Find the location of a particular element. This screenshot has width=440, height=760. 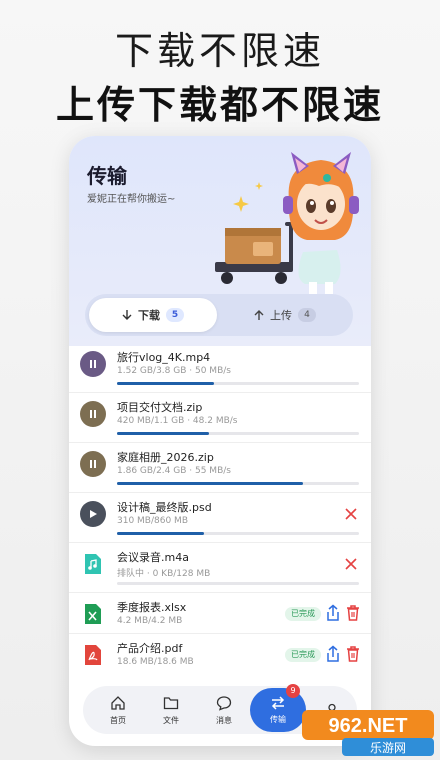

tab-transfer: 传输 9 is located at coordinates (278, 708).